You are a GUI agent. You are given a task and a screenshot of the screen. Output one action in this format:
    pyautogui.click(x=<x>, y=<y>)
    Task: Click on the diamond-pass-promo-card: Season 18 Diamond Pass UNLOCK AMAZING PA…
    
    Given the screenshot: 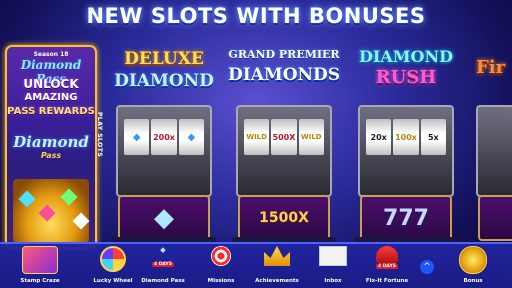 What is the action you would take?
    pyautogui.click(x=51, y=147)
    